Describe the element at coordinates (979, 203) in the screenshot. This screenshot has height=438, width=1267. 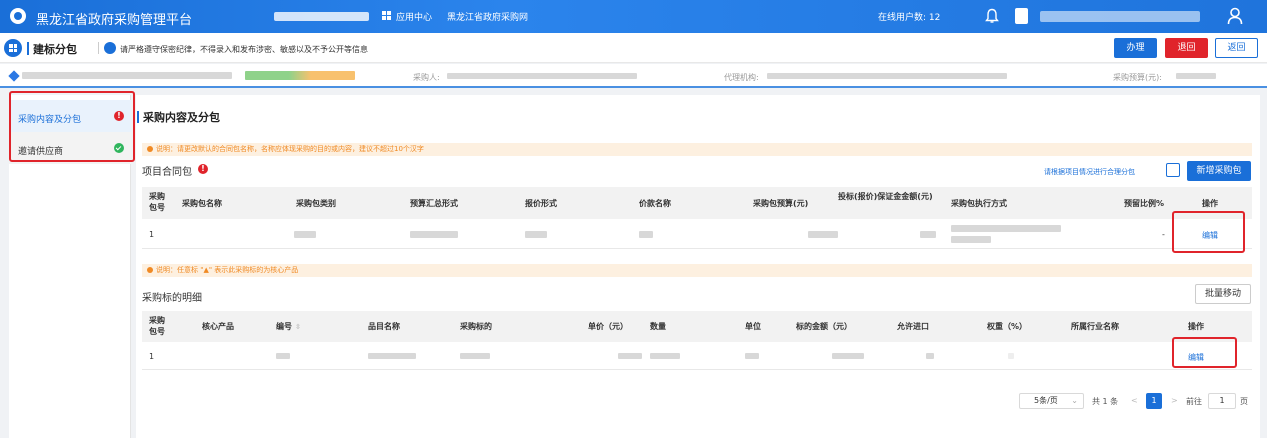
I see `col-execution-method: 采购包执行方式` at that location.